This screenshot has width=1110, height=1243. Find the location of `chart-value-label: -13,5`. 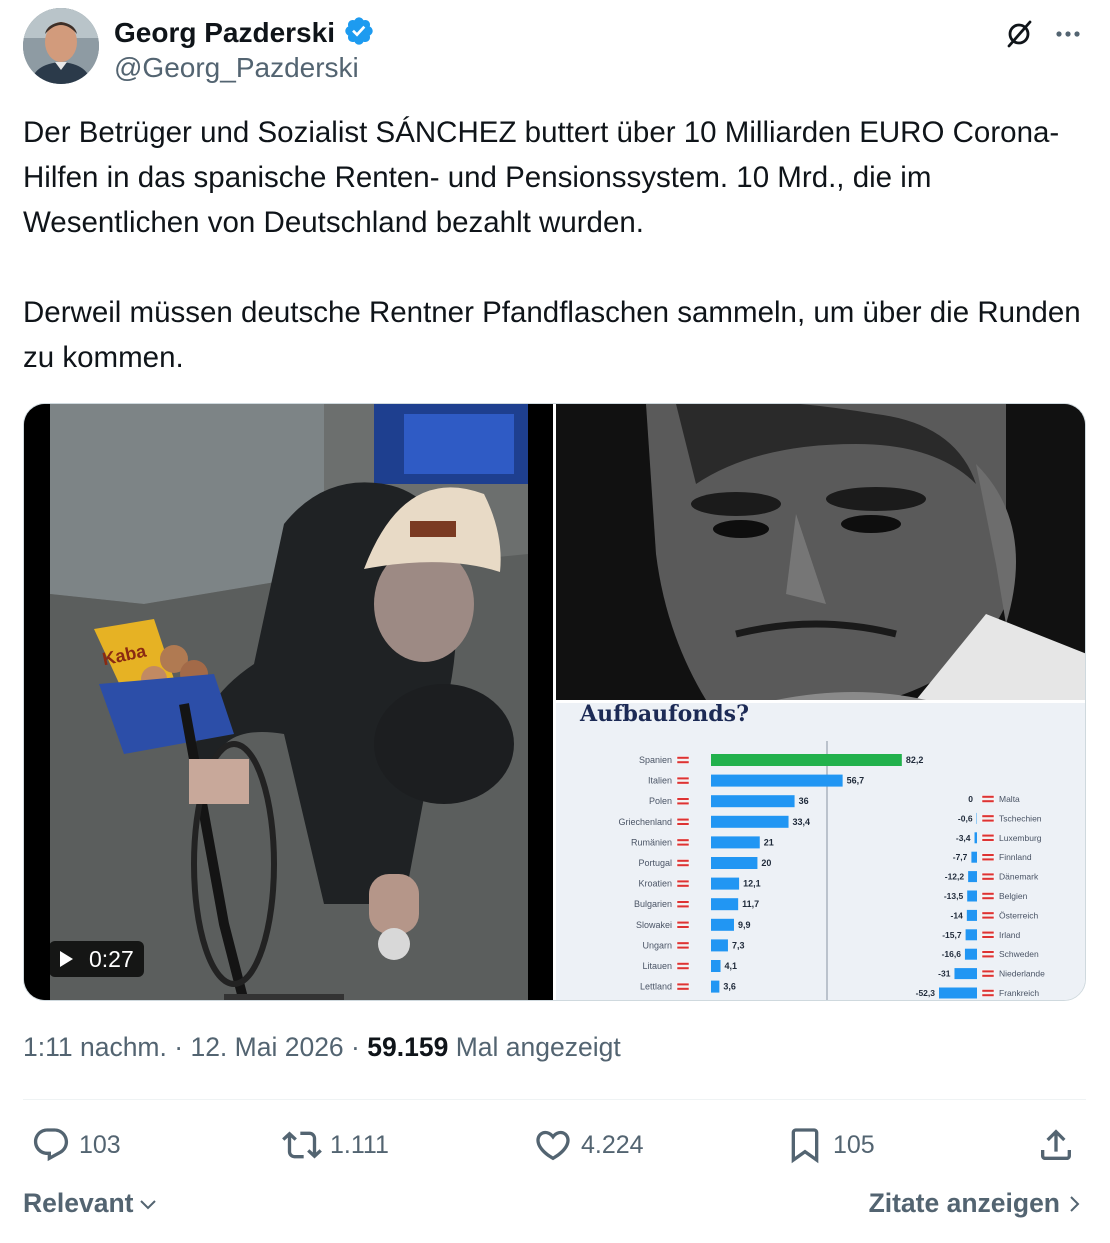

chart-value-label: -13,5 is located at coordinates (954, 896).